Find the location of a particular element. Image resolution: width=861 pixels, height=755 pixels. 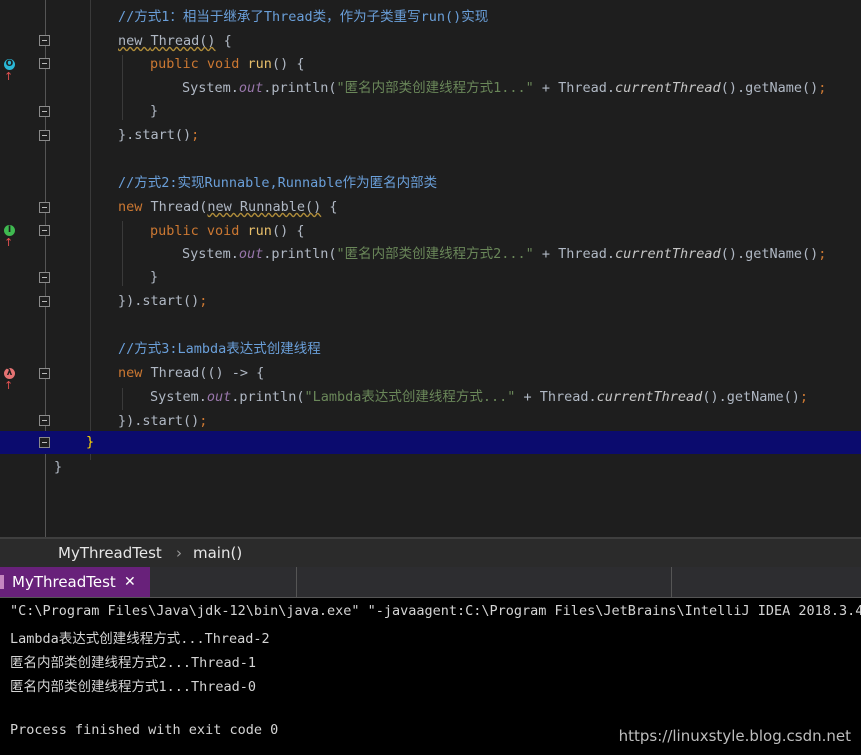

implements-gutter-icon: I↑ is located at coordinates (13, 235).